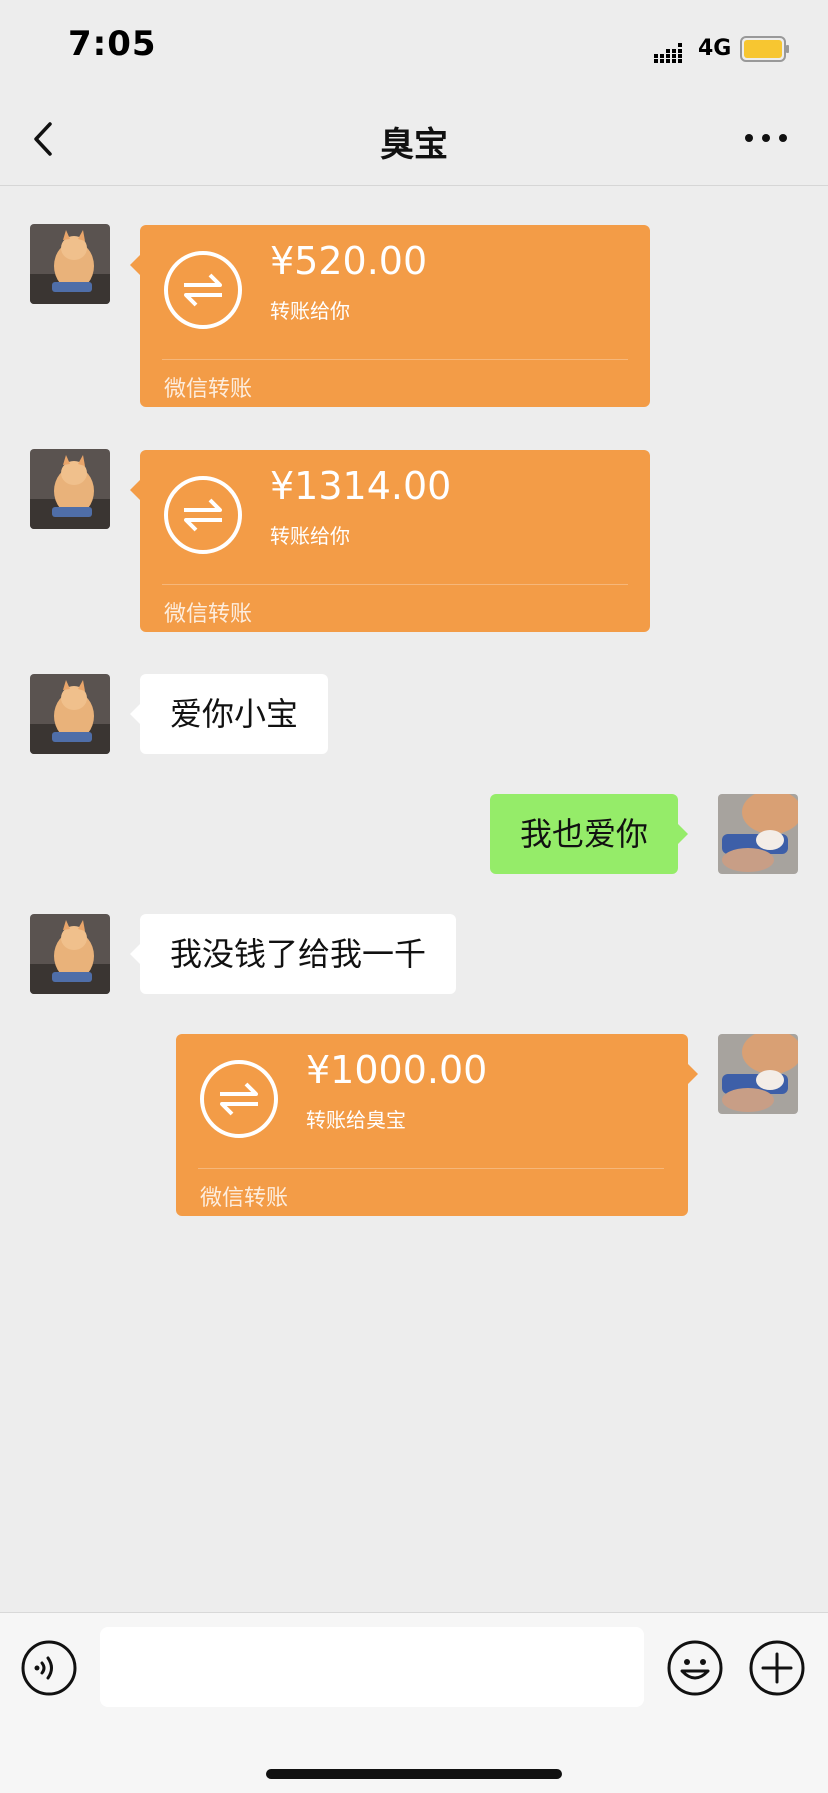 This screenshot has height=1793, width=828. What do you see at coordinates (112, 44) in the screenshot?
I see `status-time: 7:05` at bounding box center [112, 44].